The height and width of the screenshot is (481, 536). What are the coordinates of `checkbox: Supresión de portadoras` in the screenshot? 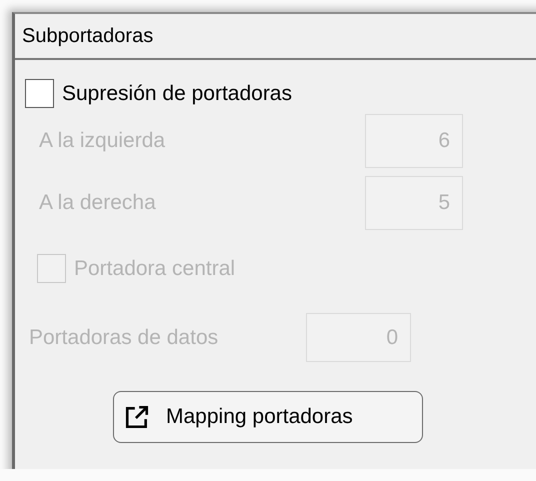 It's located at (280, 93).